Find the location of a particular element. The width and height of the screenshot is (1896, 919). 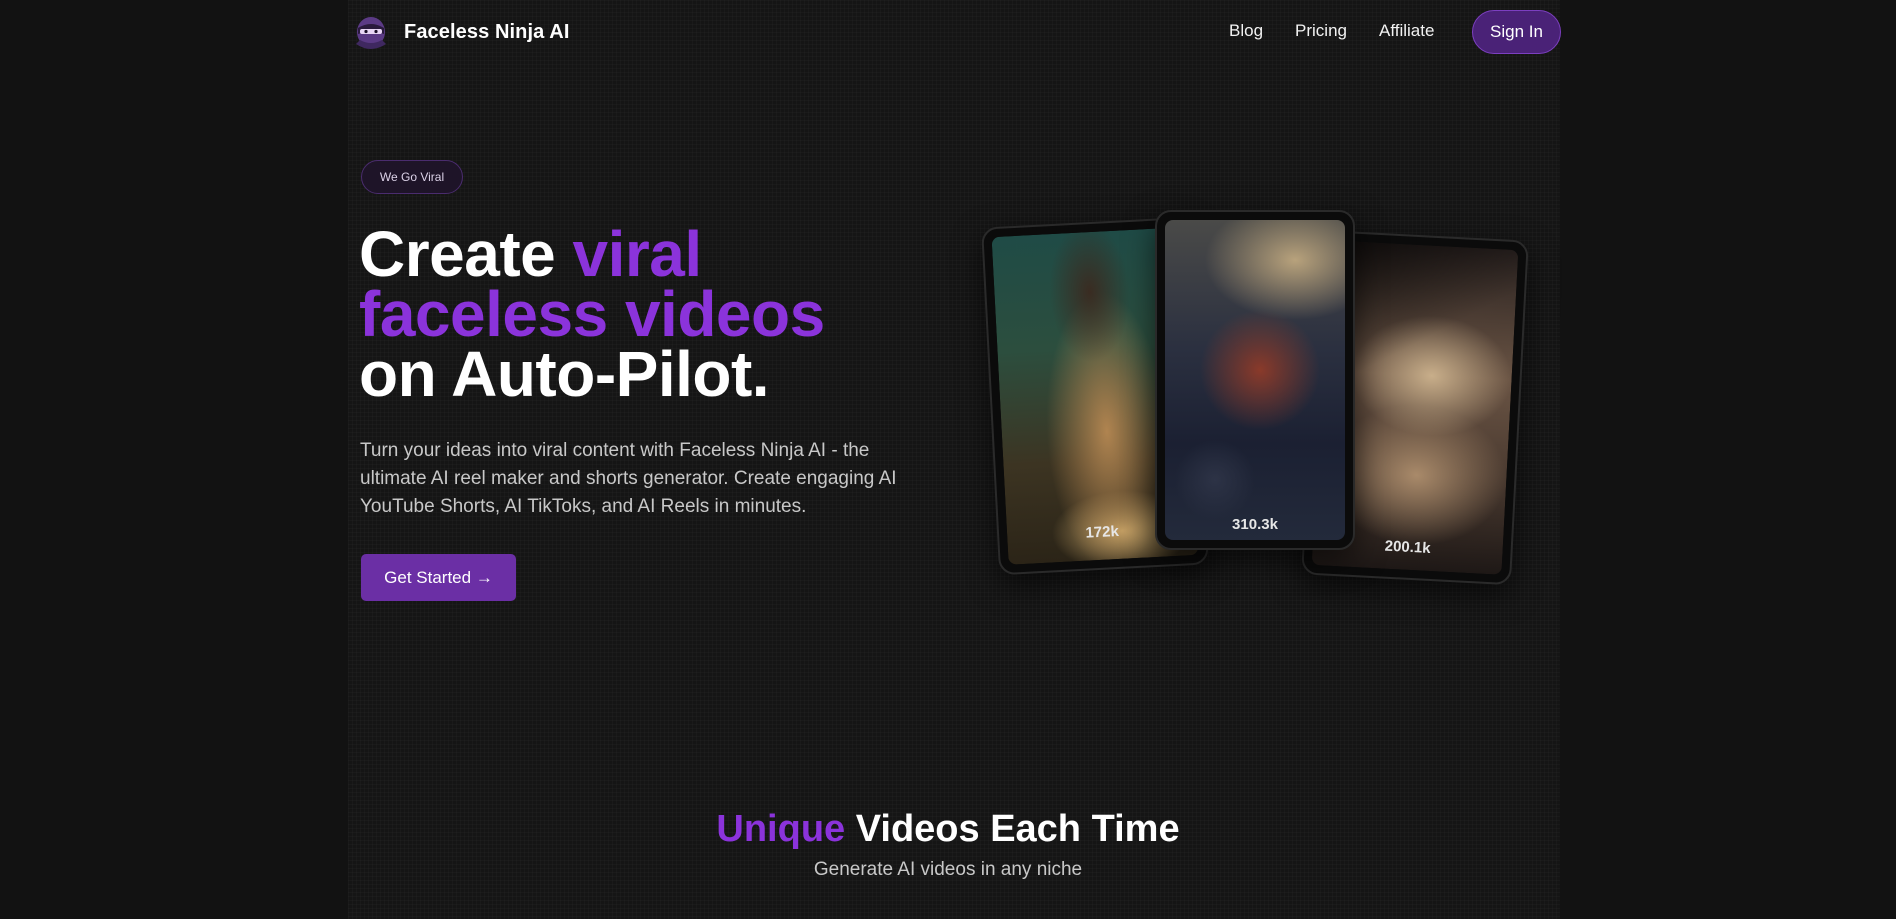

nav-link-affiliate: Affiliate is located at coordinates (1406, 31).